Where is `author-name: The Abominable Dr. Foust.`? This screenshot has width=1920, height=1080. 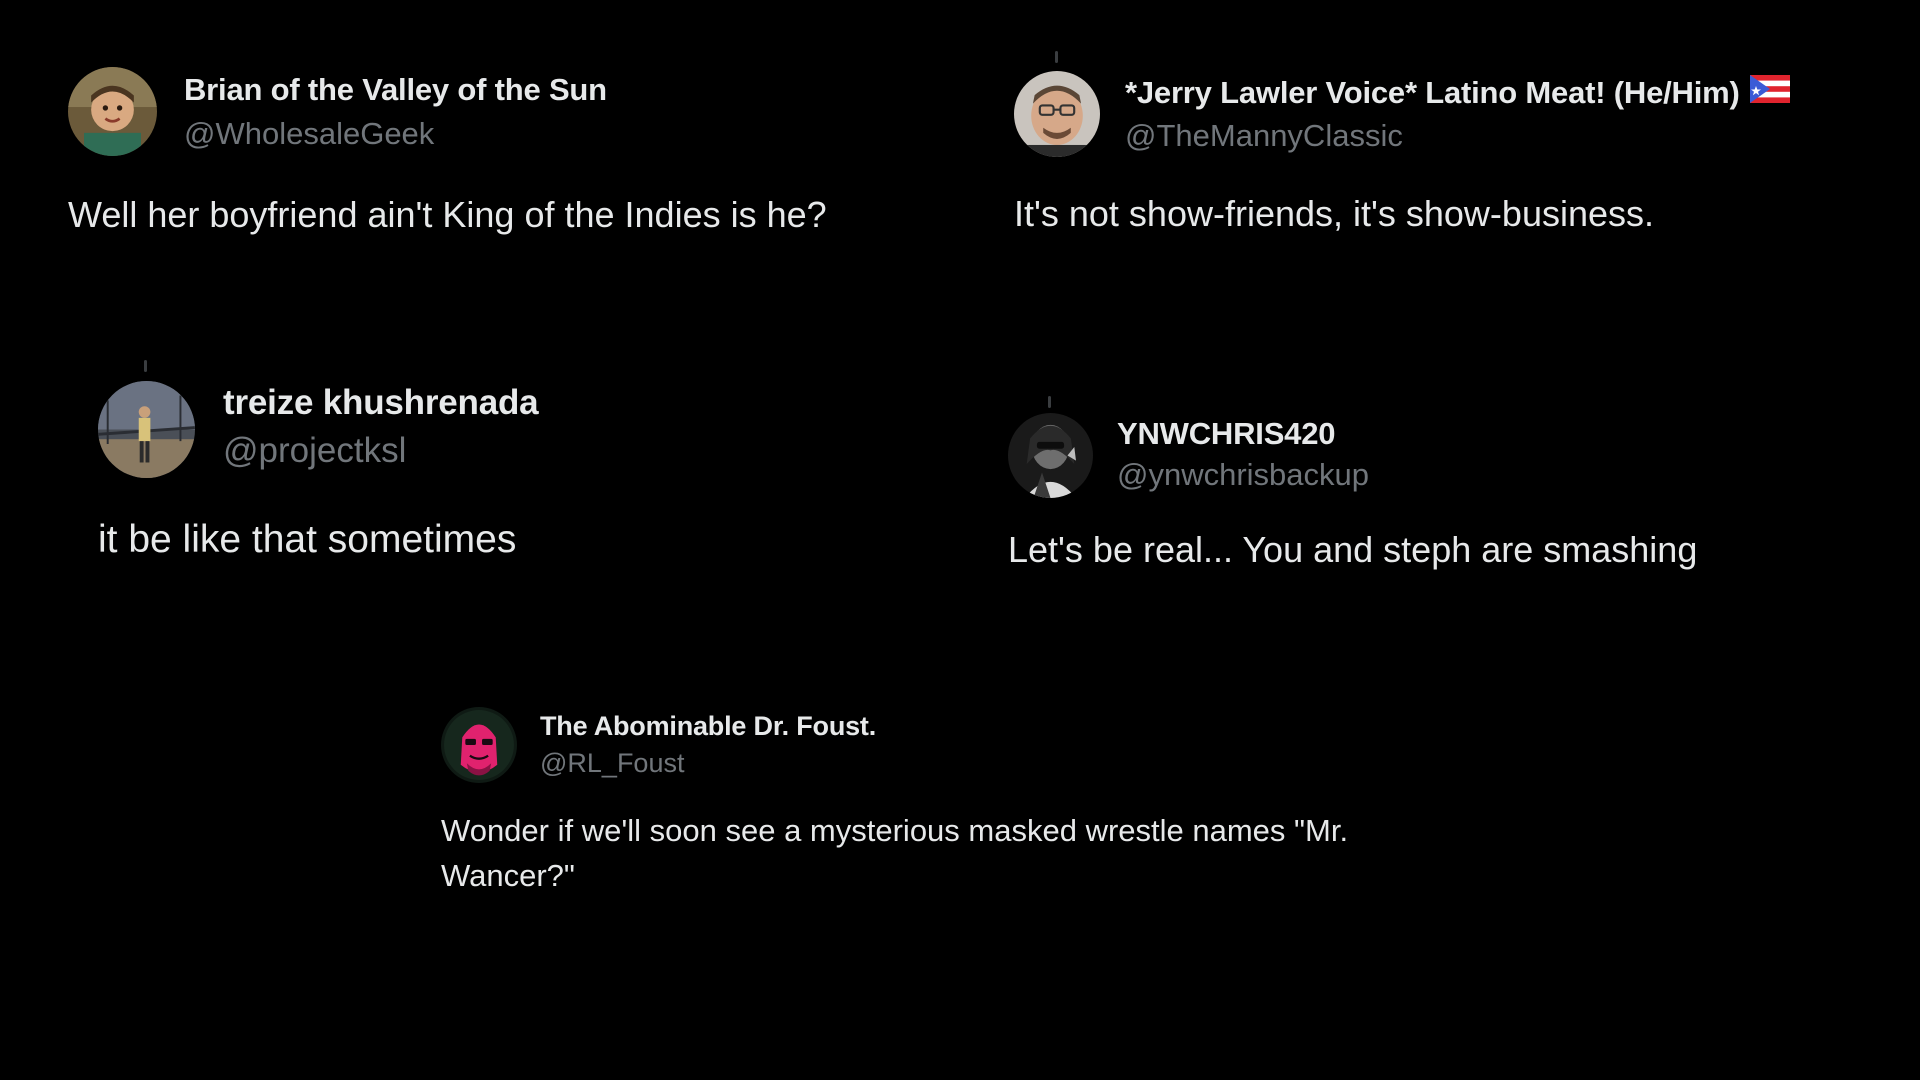
author-name: The Abominable Dr. Foust. is located at coordinates (708, 726).